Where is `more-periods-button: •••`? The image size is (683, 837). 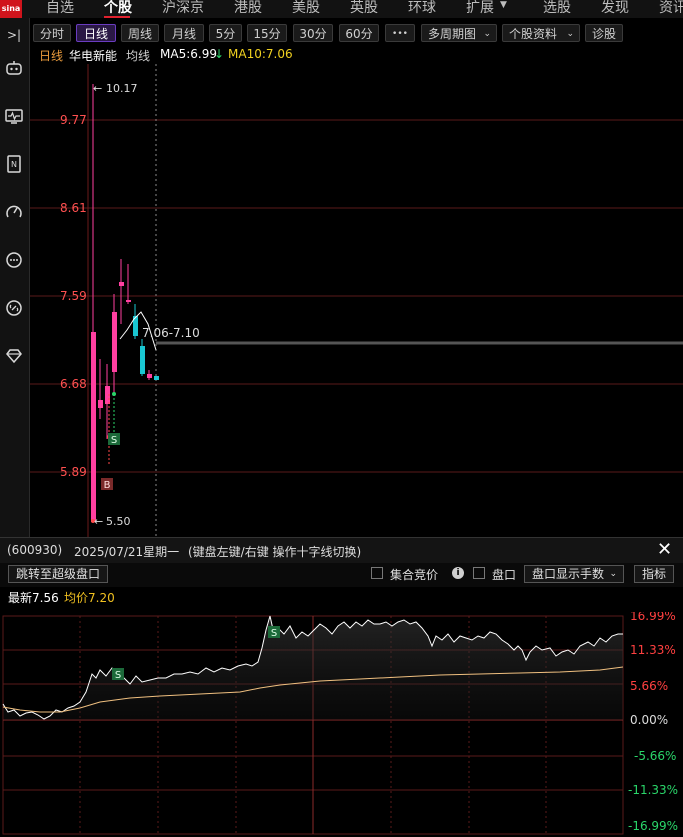
more-periods-button: ••• is located at coordinates (400, 33).